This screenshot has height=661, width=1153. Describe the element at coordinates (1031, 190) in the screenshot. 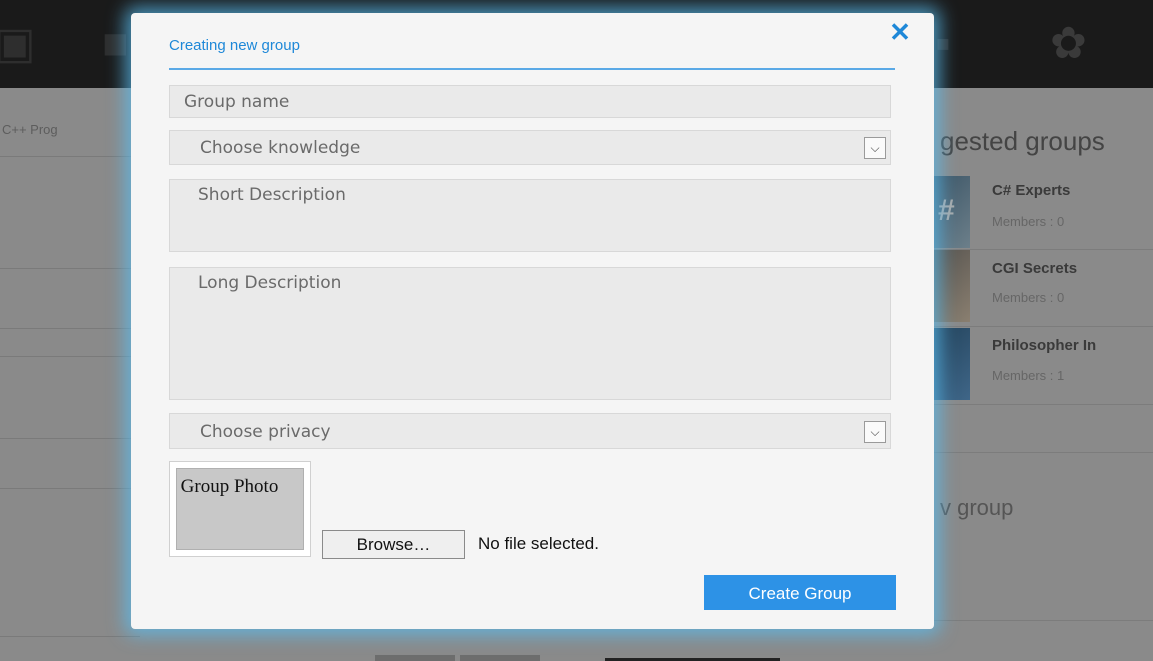

I see `group-name: C# Experts` at that location.